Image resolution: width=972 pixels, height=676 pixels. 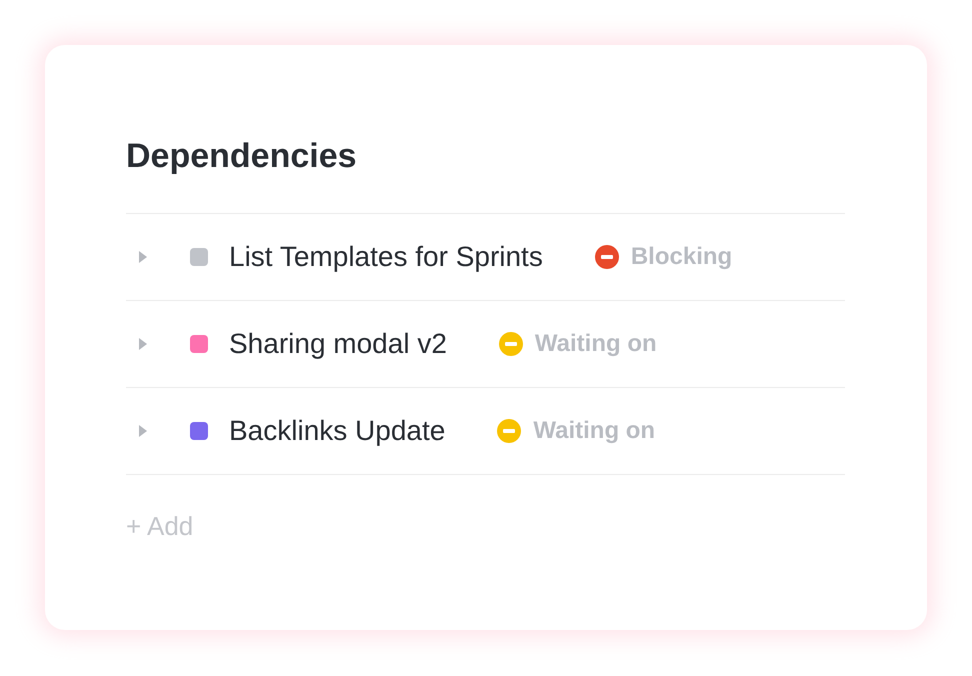 I want to click on task-name: Backlinks Update, so click(x=337, y=431).